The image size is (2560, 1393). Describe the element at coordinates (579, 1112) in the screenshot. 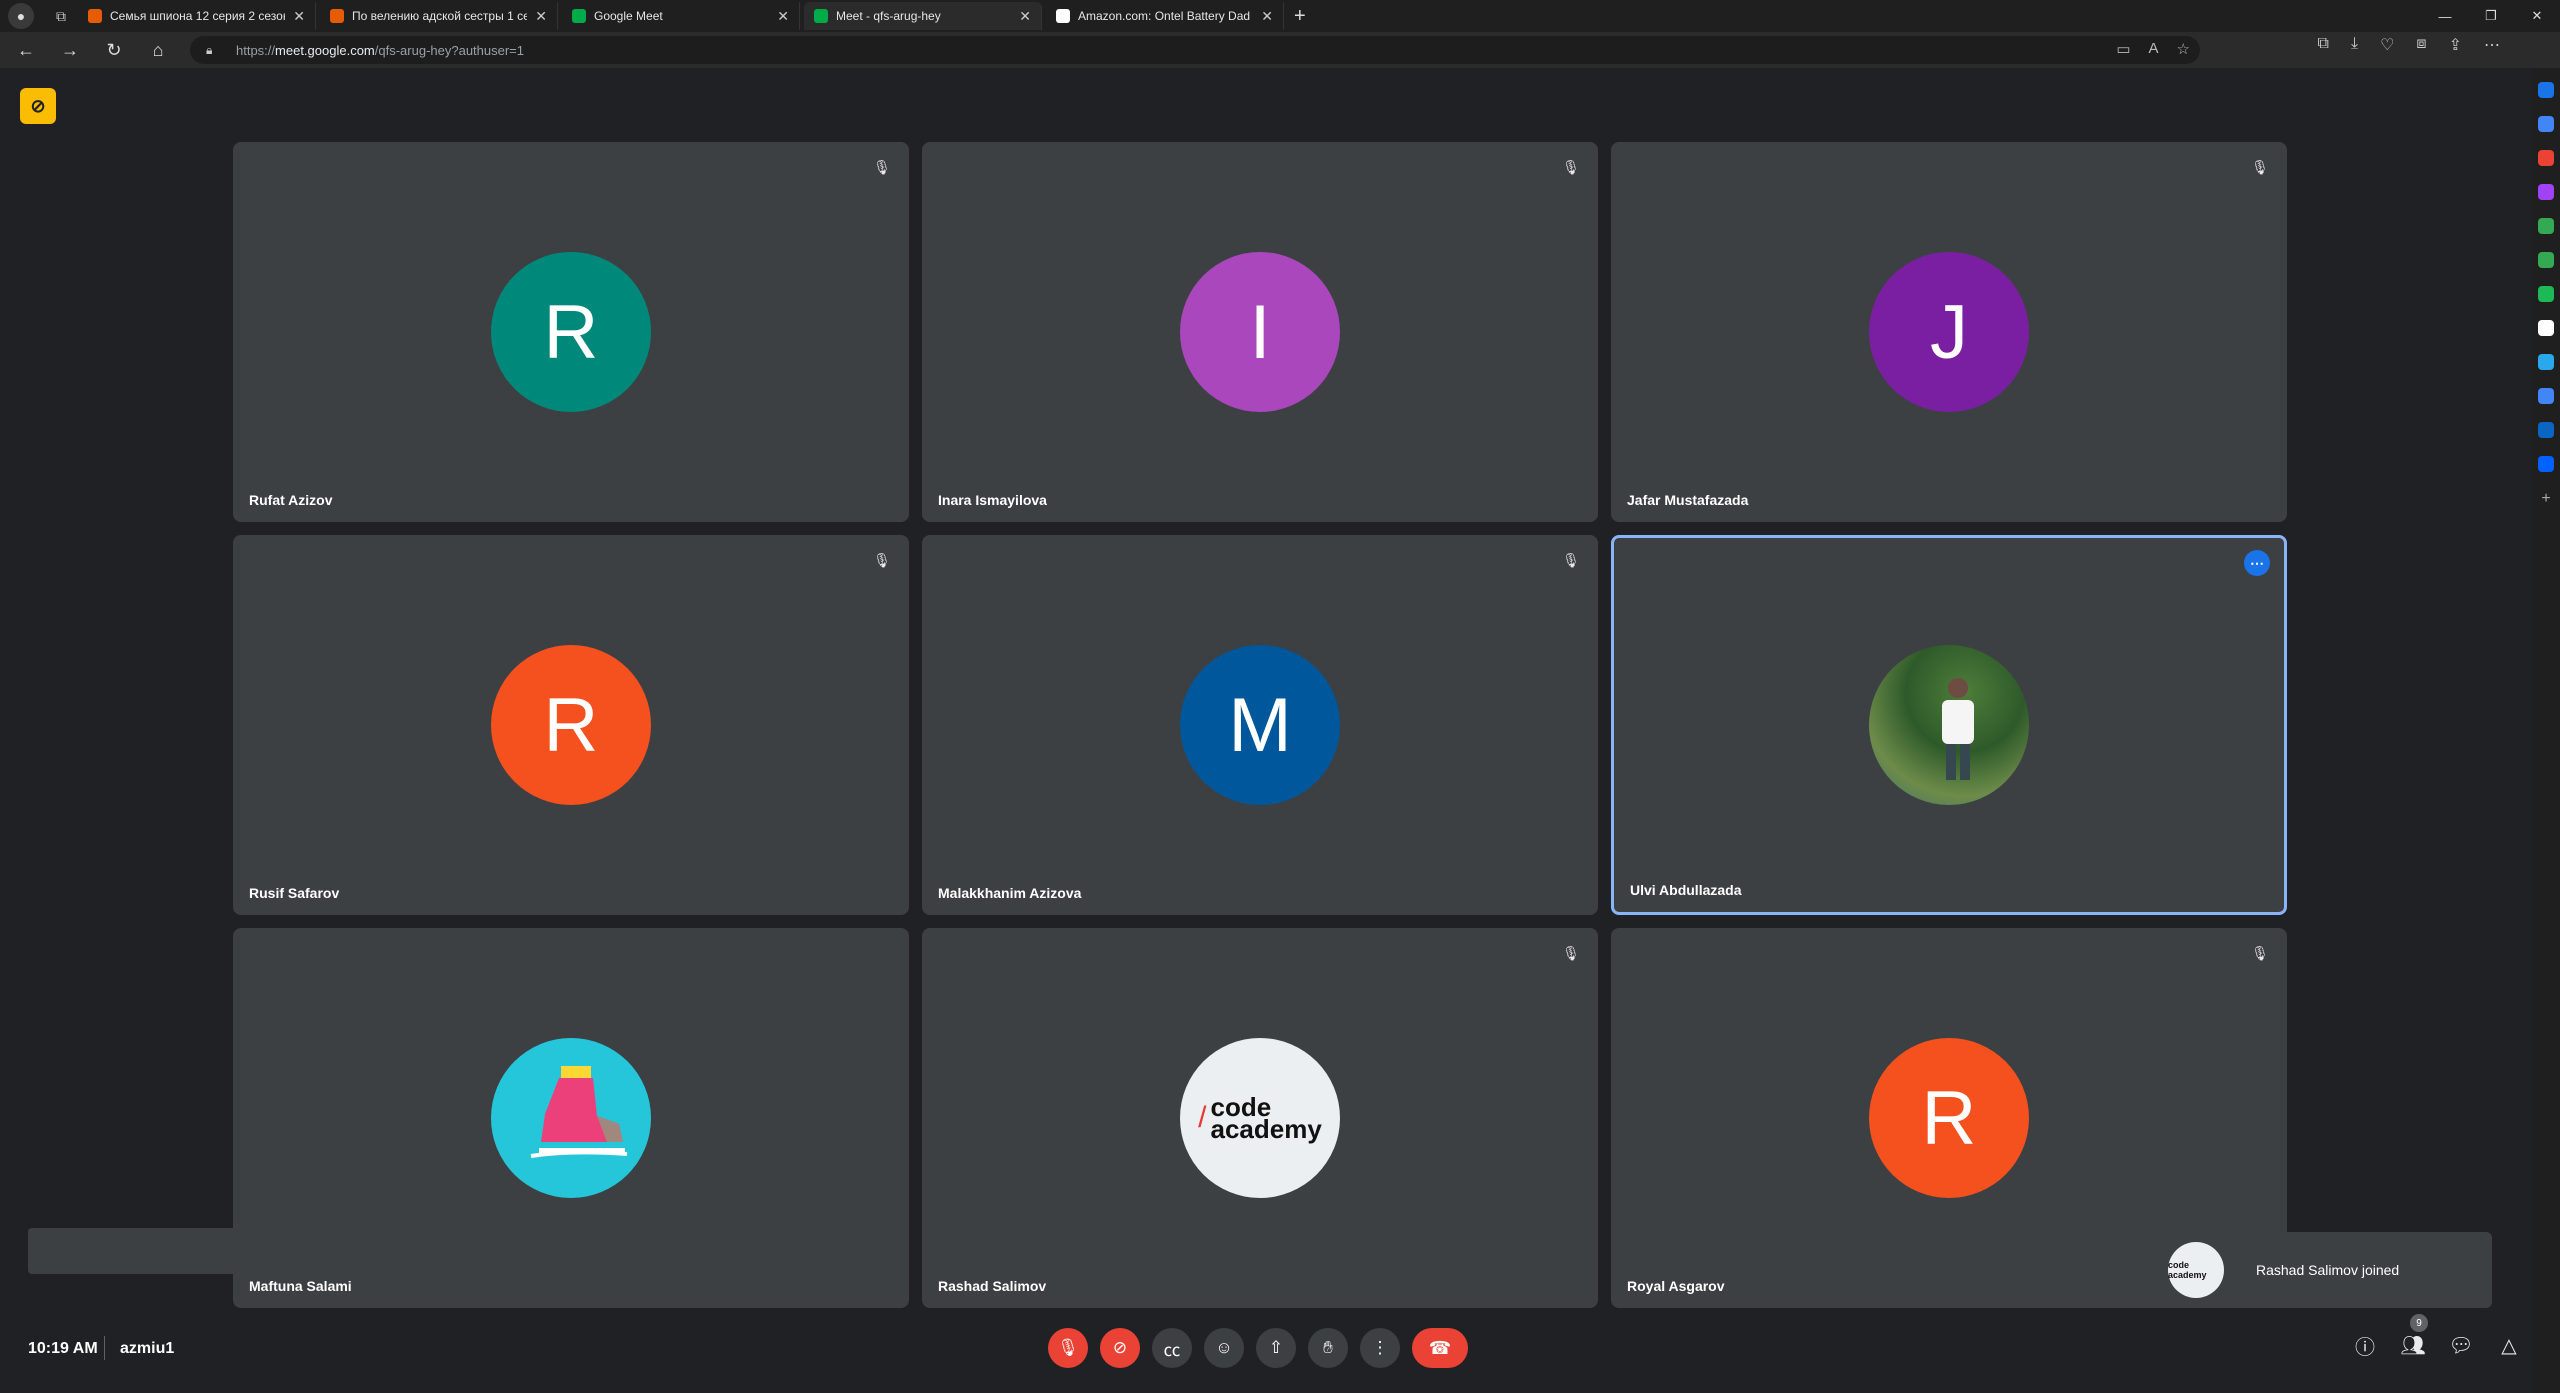

I see `ice-skate-icon` at that location.